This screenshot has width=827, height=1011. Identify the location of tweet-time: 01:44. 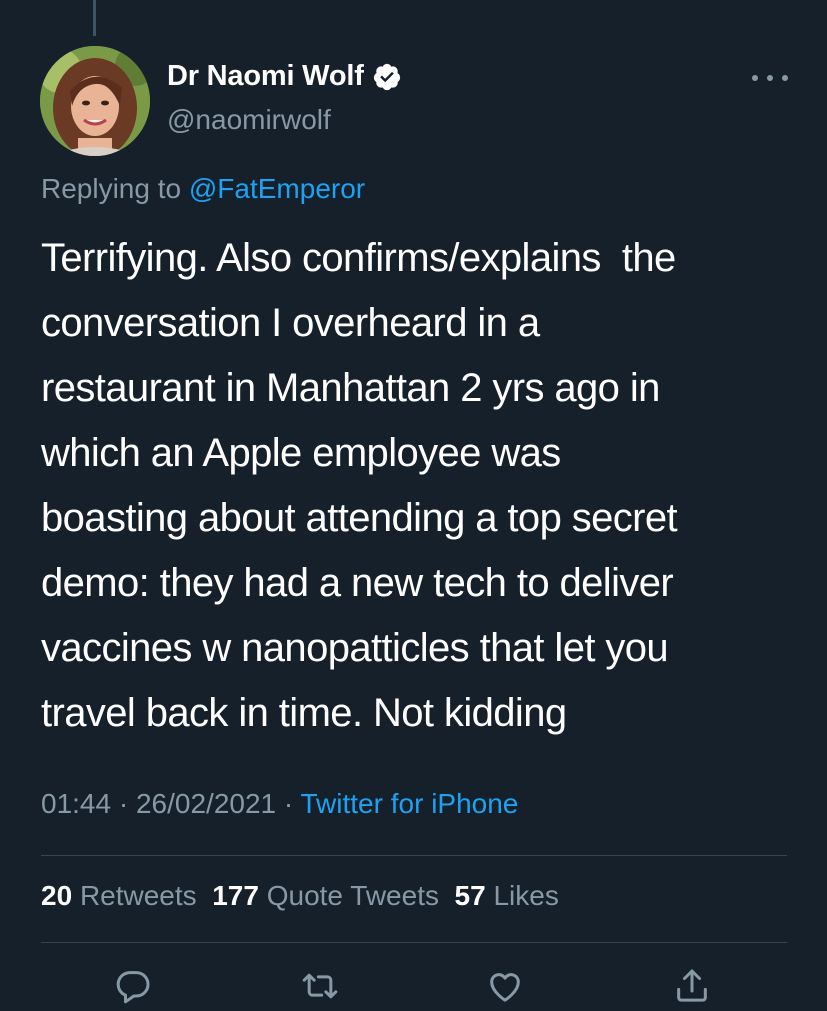
(76, 803).